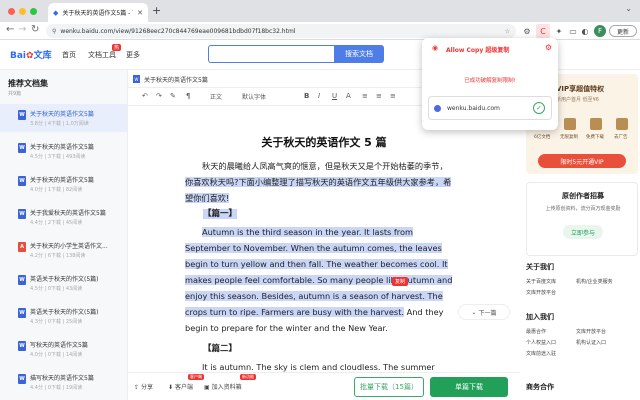 The width and height of the screenshot is (640, 400). I want to click on underline-icon: U, so click(334, 96).